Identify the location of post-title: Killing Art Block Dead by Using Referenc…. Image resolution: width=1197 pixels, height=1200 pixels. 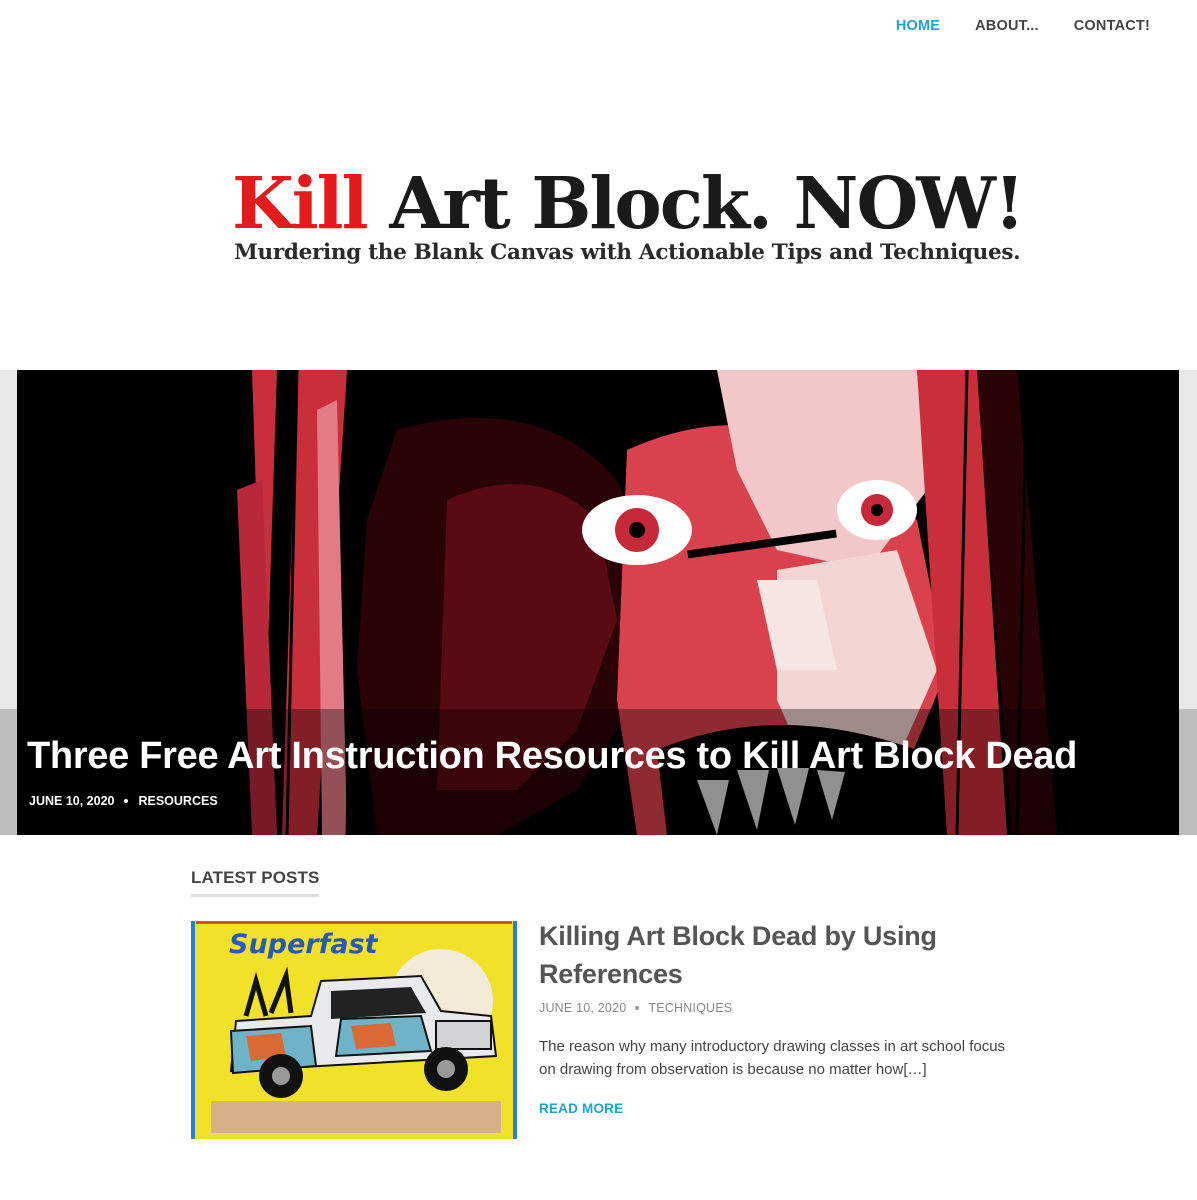
(774, 955).